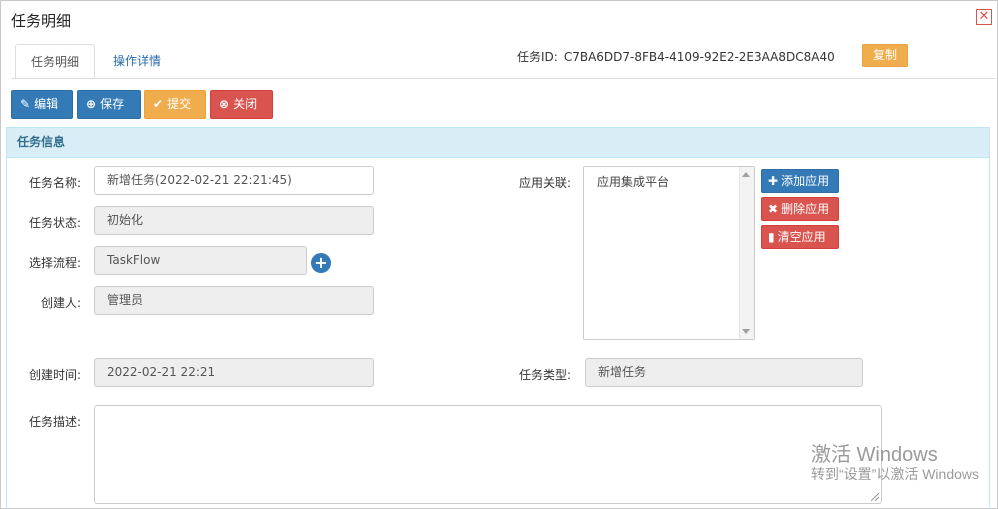 The width and height of the screenshot is (998, 509). I want to click on clear-app-button: ▮ 清空应用, so click(800, 237).